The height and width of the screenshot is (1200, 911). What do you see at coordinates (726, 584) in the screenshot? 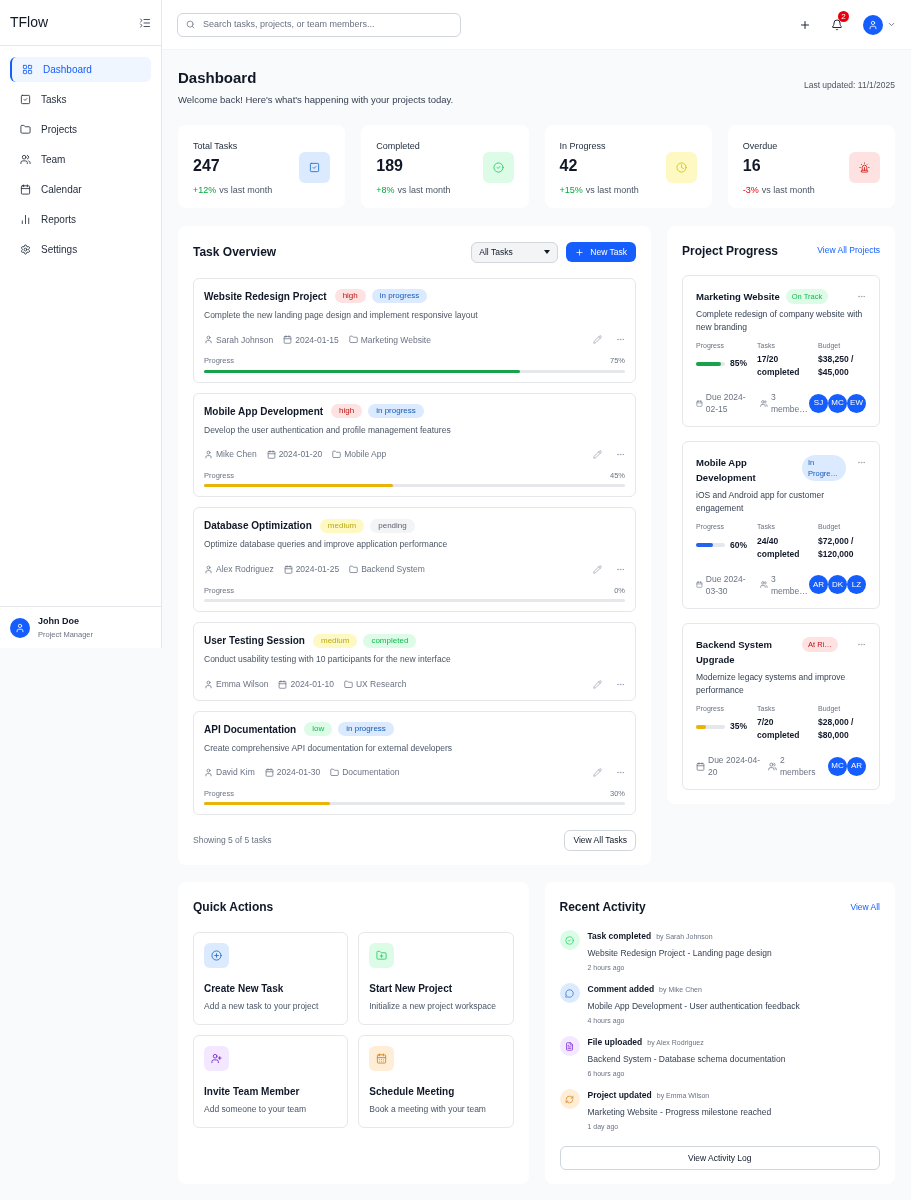
I see `due-date: Due 2024-03-30` at bounding box center [726, 584].